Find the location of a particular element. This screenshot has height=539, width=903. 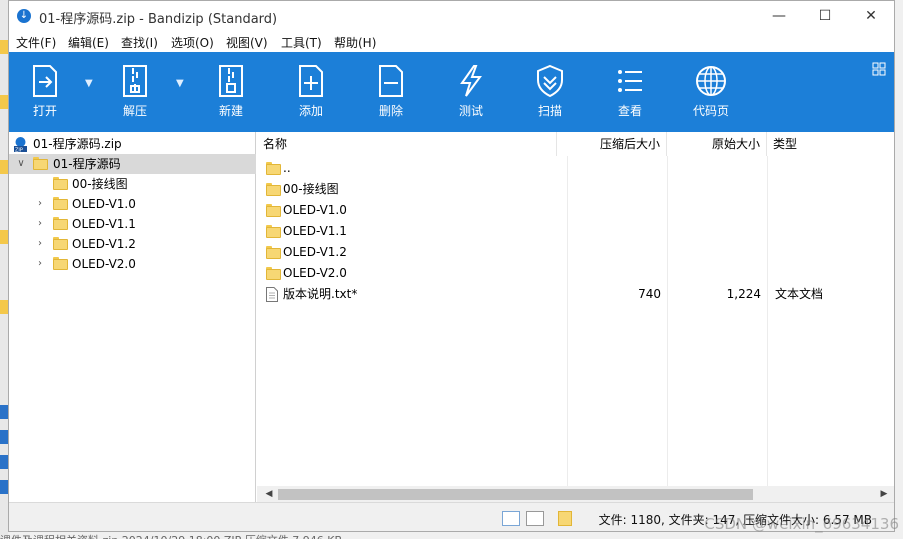

lightning-icon is located at coordinates (471, 81).